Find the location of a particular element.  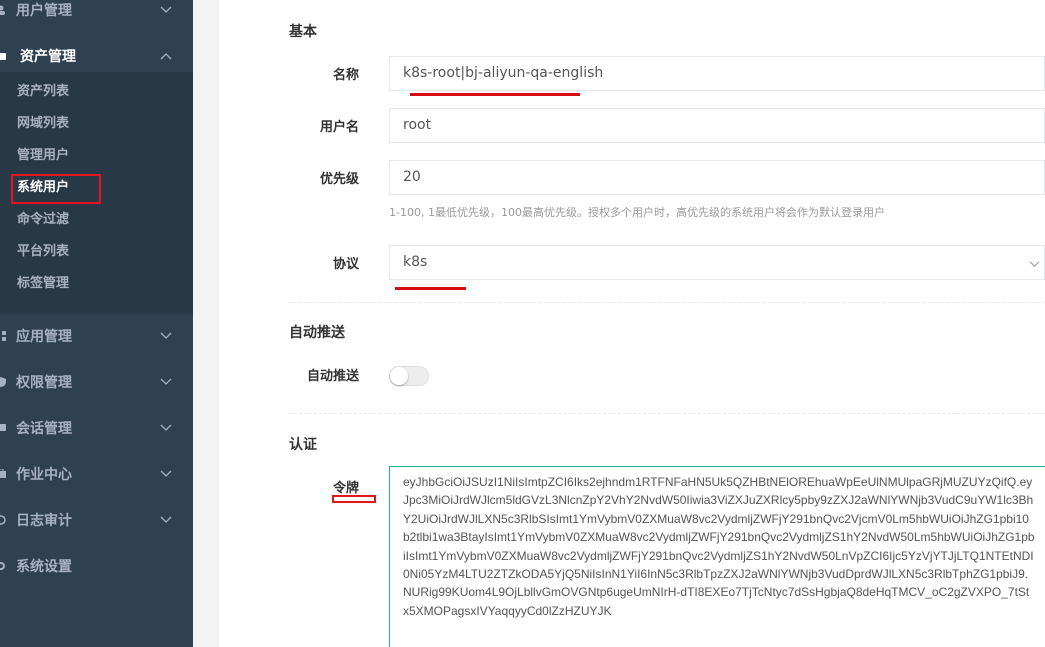

asset-icon is located at coordinates (3, 56).